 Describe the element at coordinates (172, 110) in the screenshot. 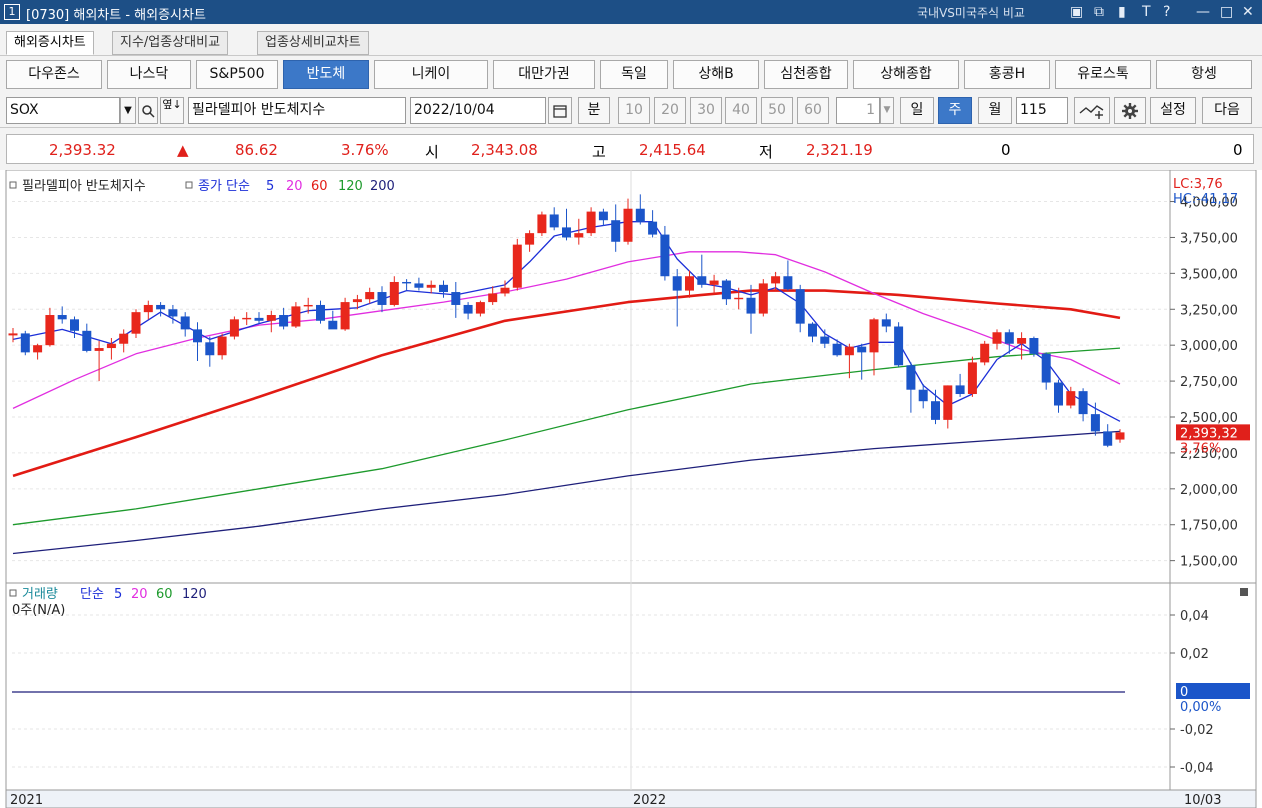

I see `favorite-icon: 옆↓` at that location.